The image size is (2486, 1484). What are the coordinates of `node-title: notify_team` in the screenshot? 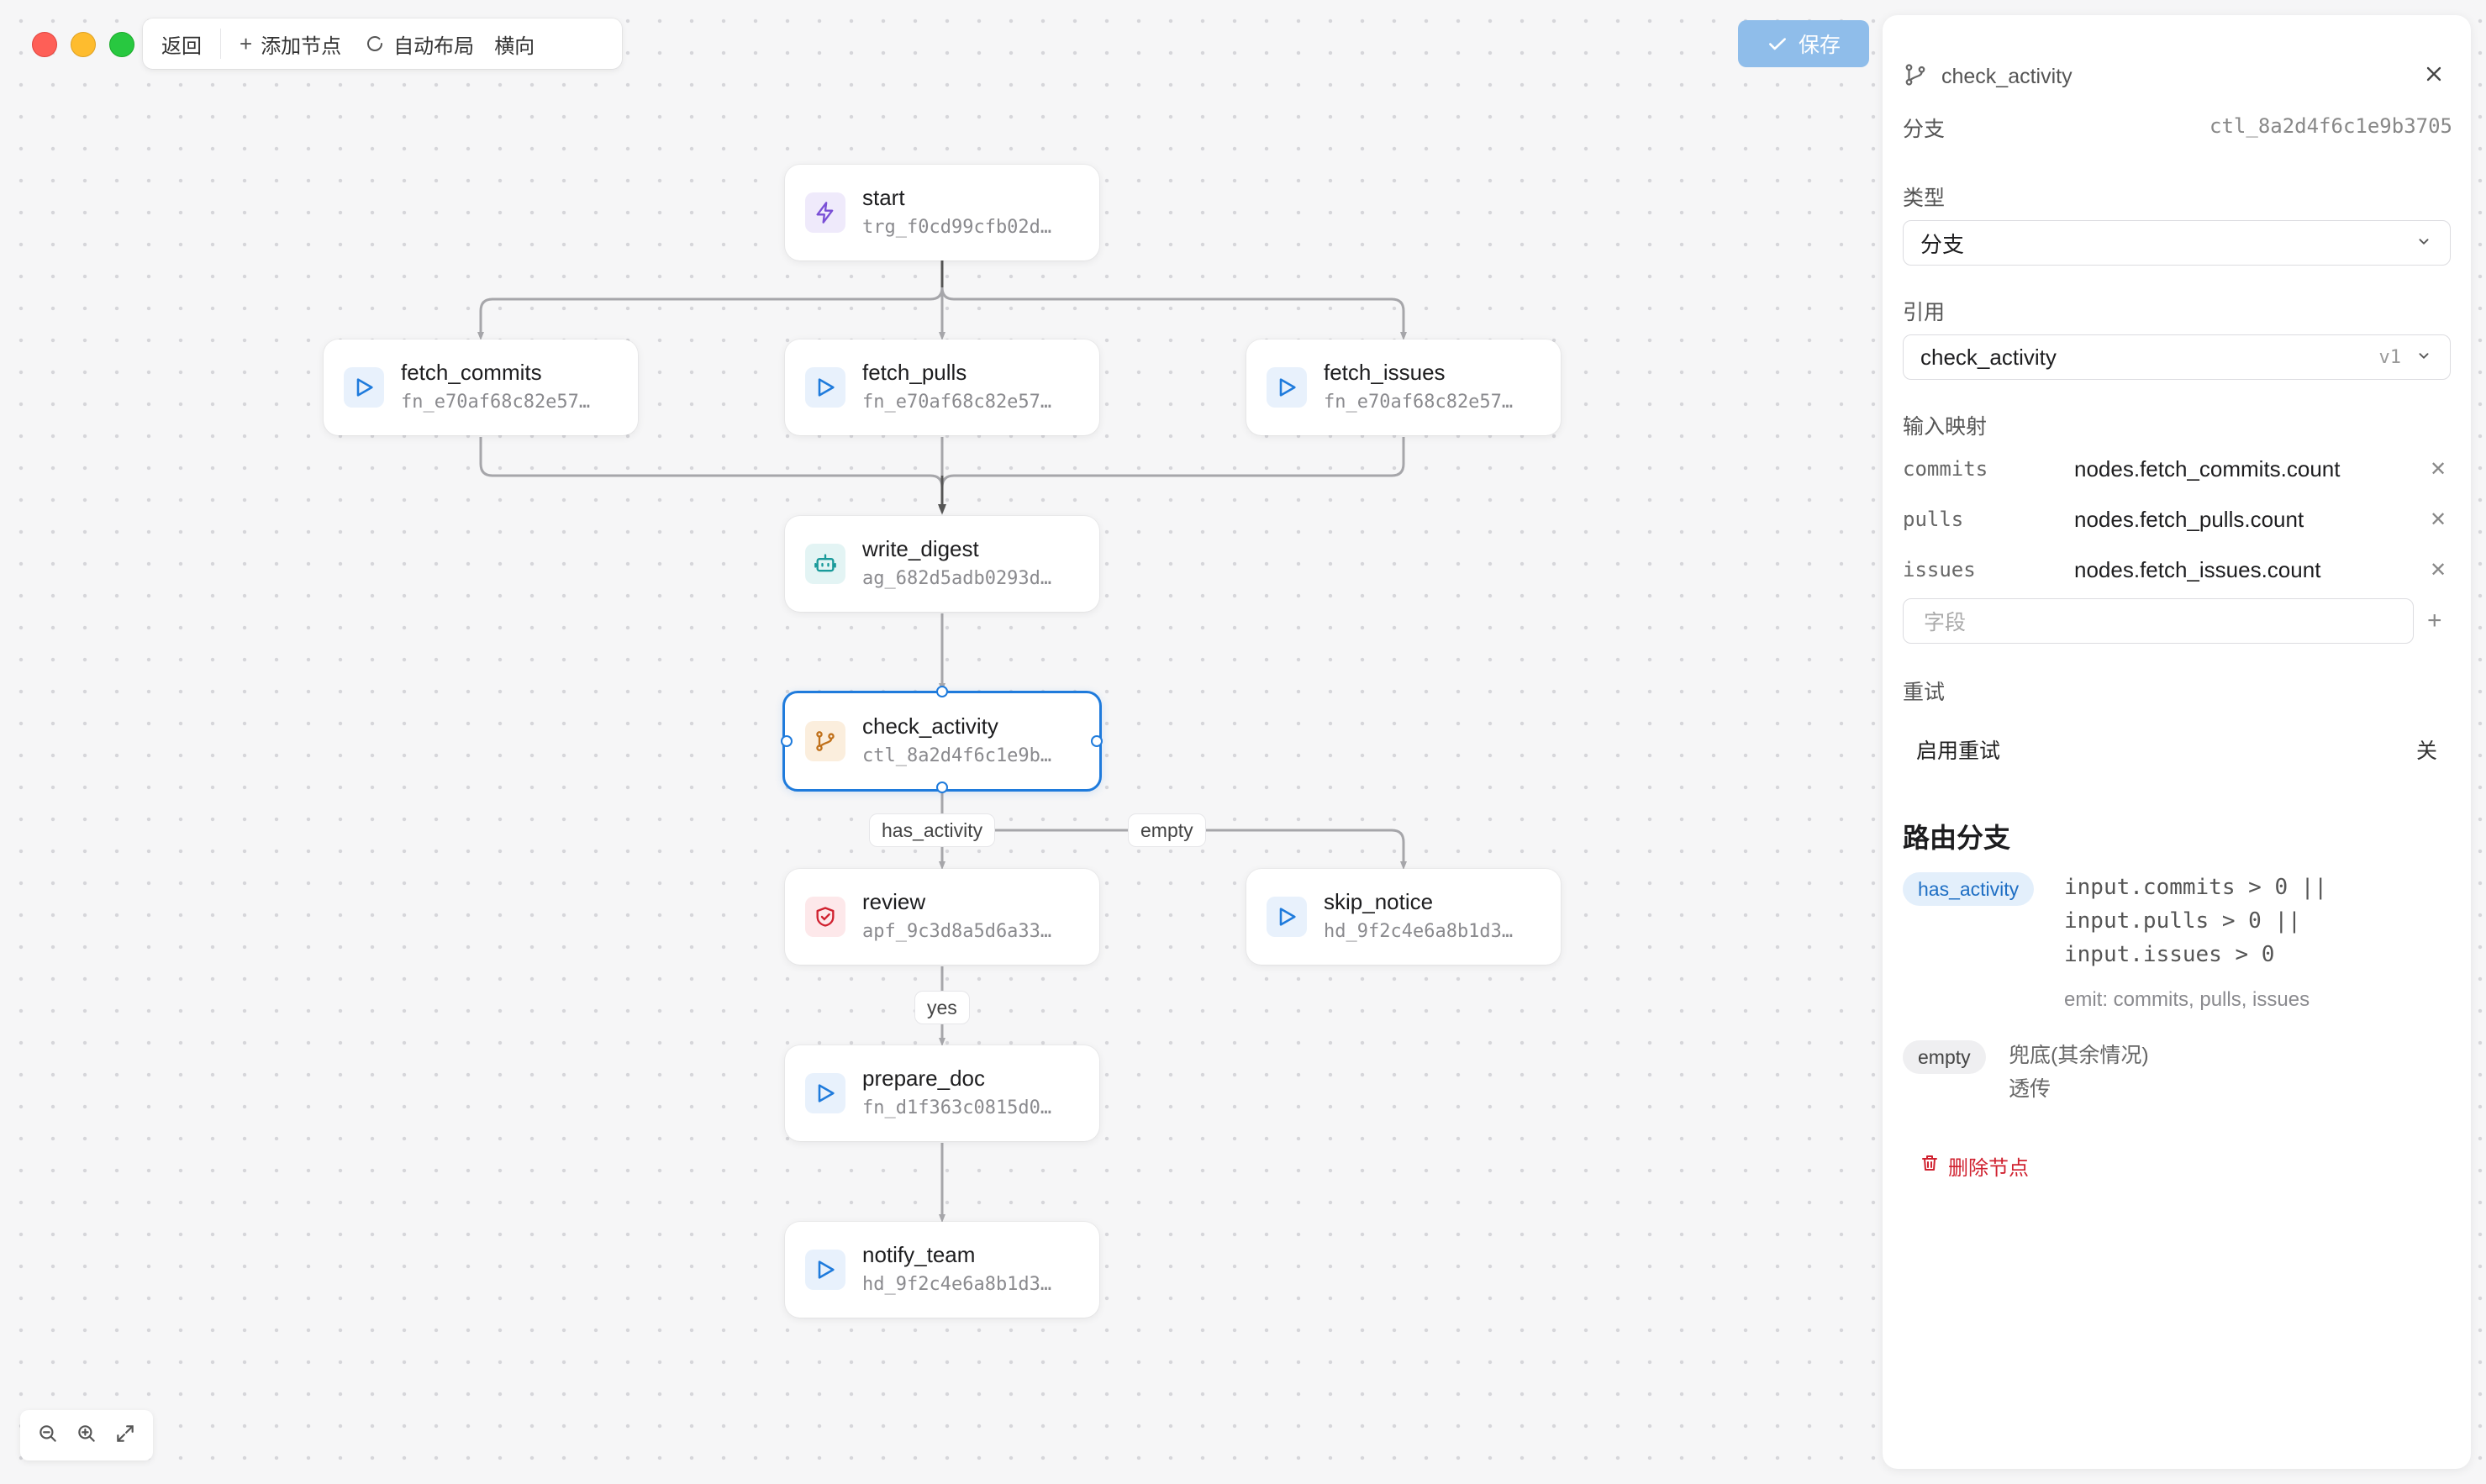 It's located at (919, 1254).